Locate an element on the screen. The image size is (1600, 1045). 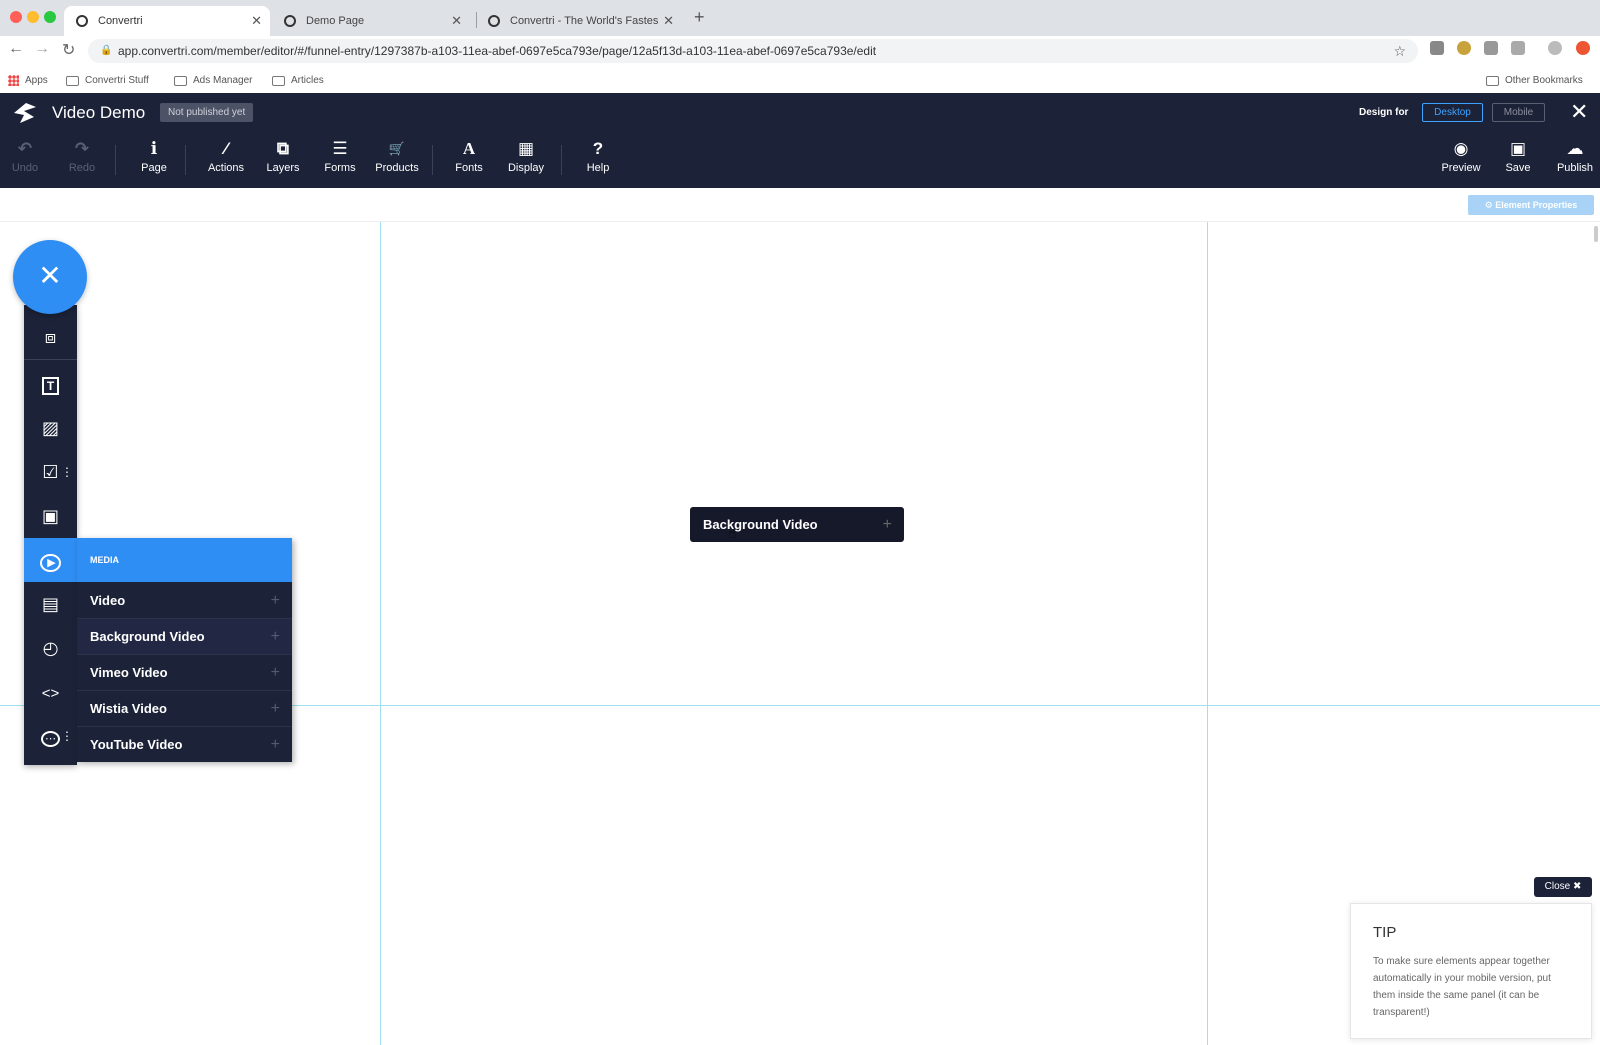
tab-title: Convertri - The World's Fastes is located at coordinates (584, 21).